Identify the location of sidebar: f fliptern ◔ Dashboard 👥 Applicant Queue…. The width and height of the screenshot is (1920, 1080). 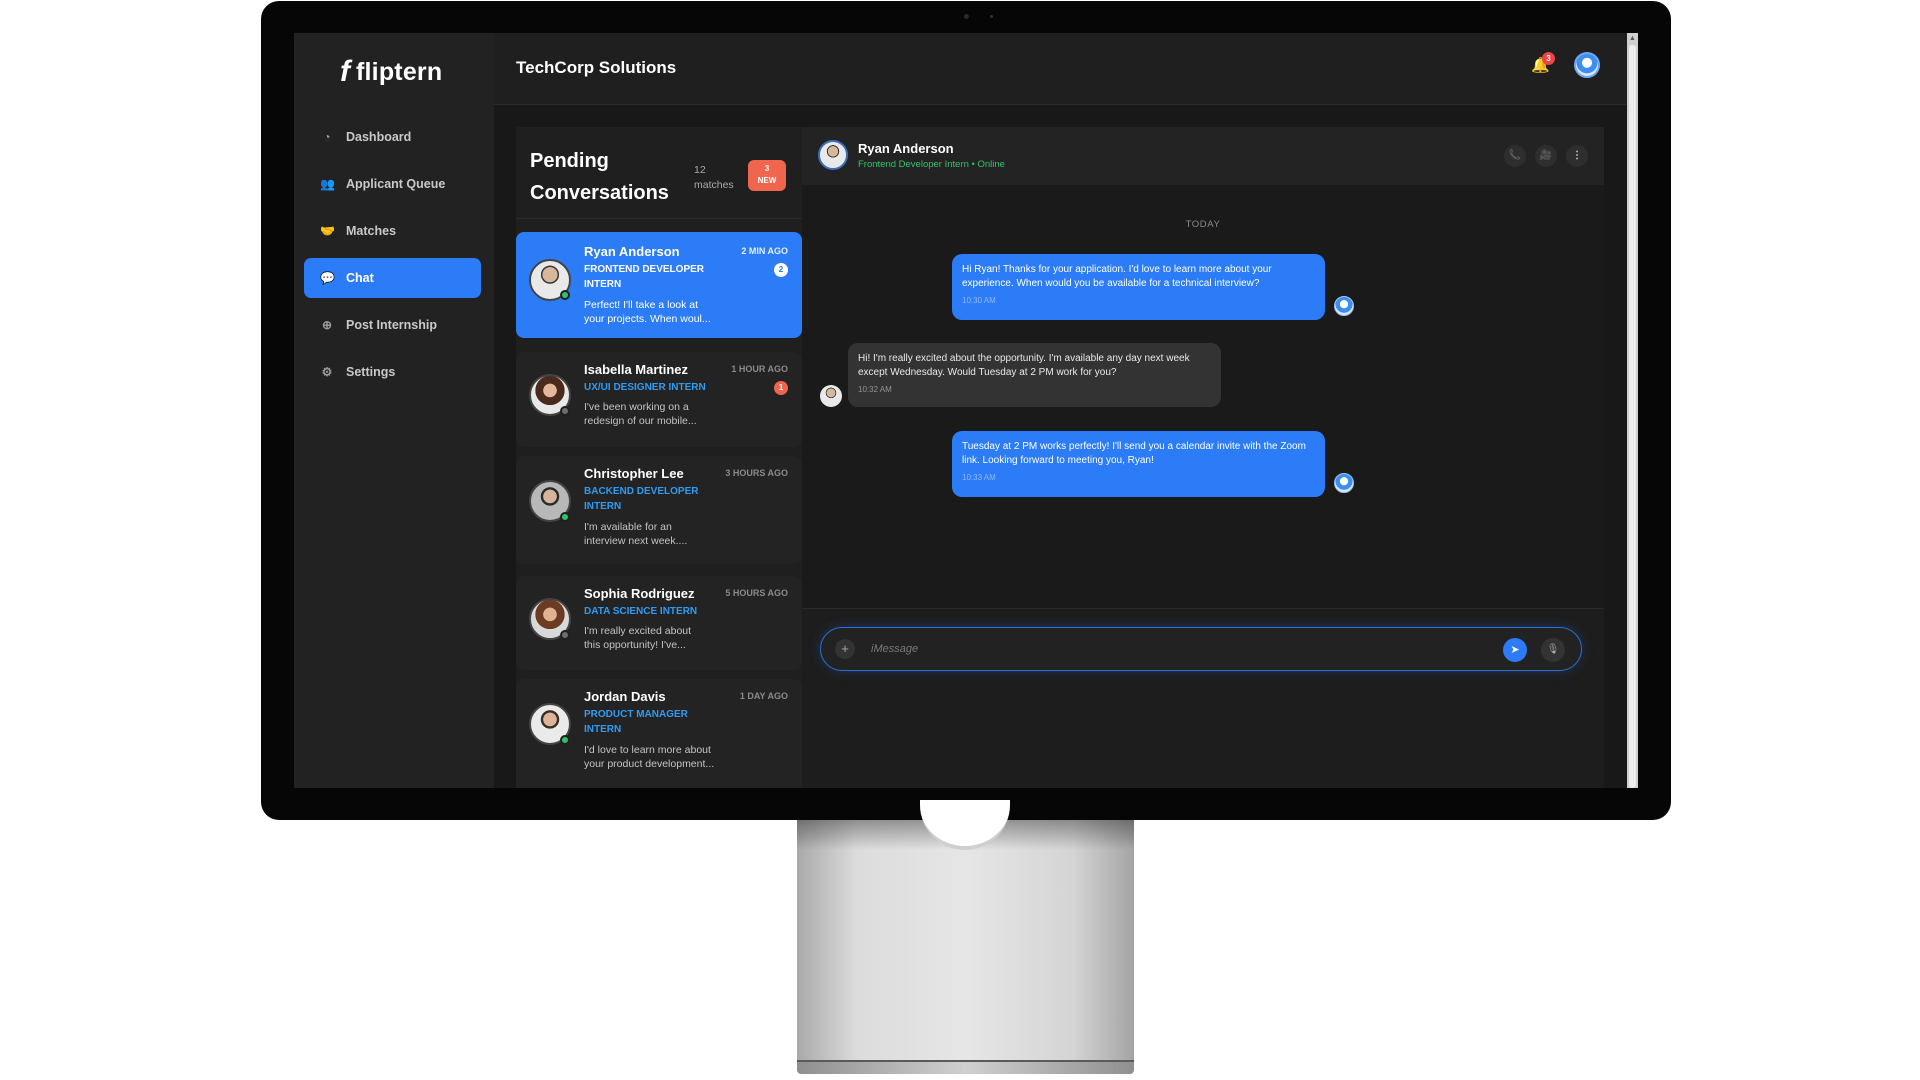
(394, 410).